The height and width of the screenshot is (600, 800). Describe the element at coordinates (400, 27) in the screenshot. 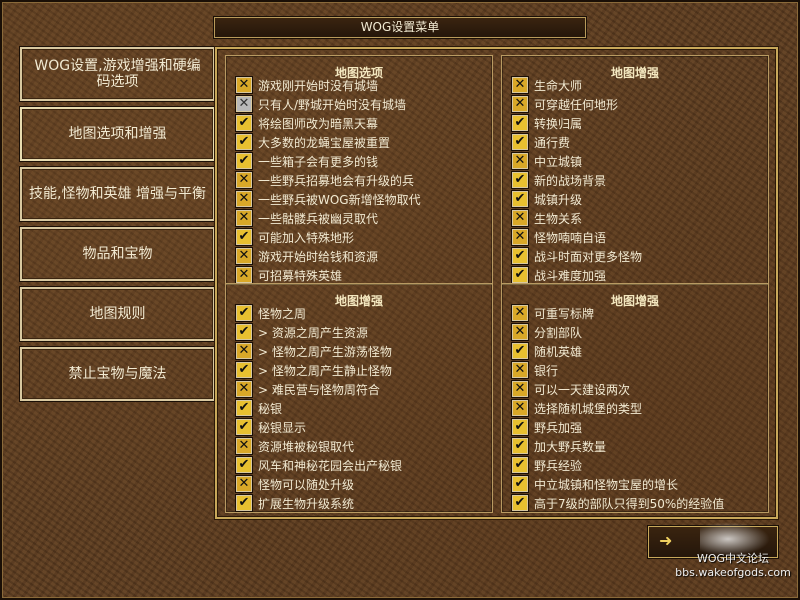

I see `window-title: WOG设置菜单` at that location.